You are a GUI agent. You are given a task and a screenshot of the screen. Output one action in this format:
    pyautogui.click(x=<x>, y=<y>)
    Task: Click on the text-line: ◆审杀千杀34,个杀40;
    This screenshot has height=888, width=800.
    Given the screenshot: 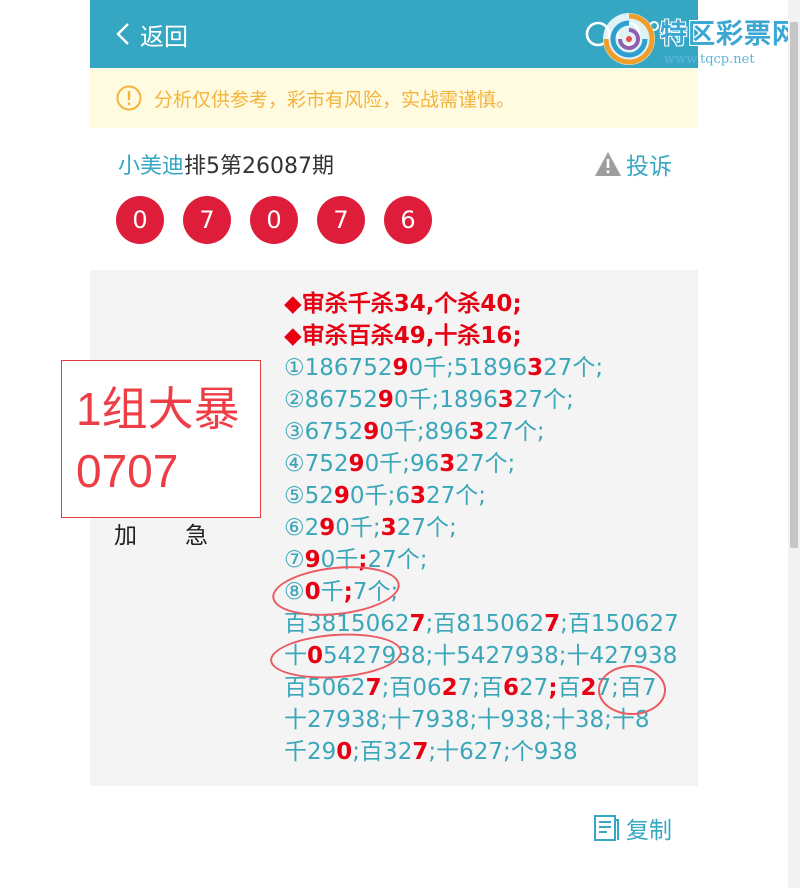 What is the action you would take?
    pyautogui.click(x=484, y=304)
    